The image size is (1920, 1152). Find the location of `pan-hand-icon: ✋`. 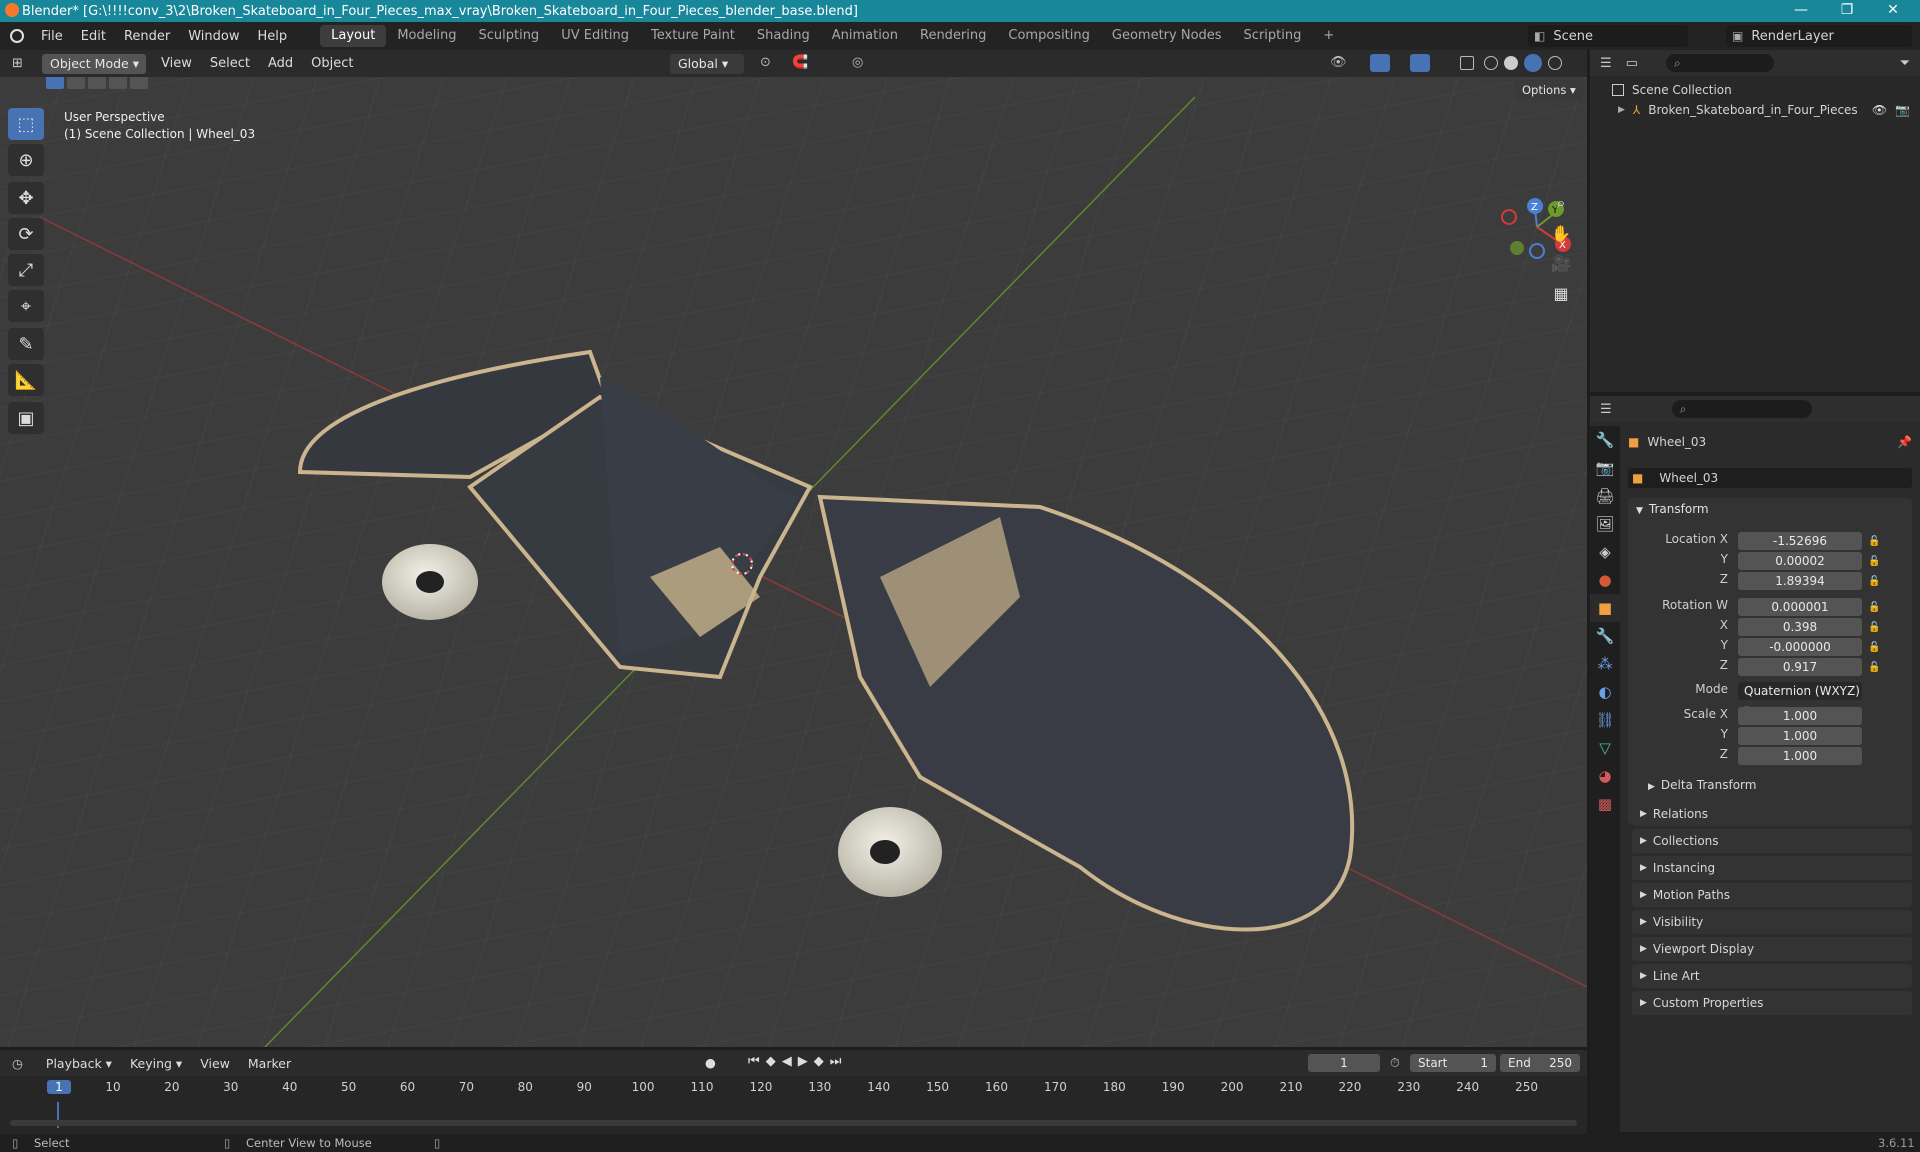

pan-hand-icon: ✋ is located at coordinates (1561, 233).